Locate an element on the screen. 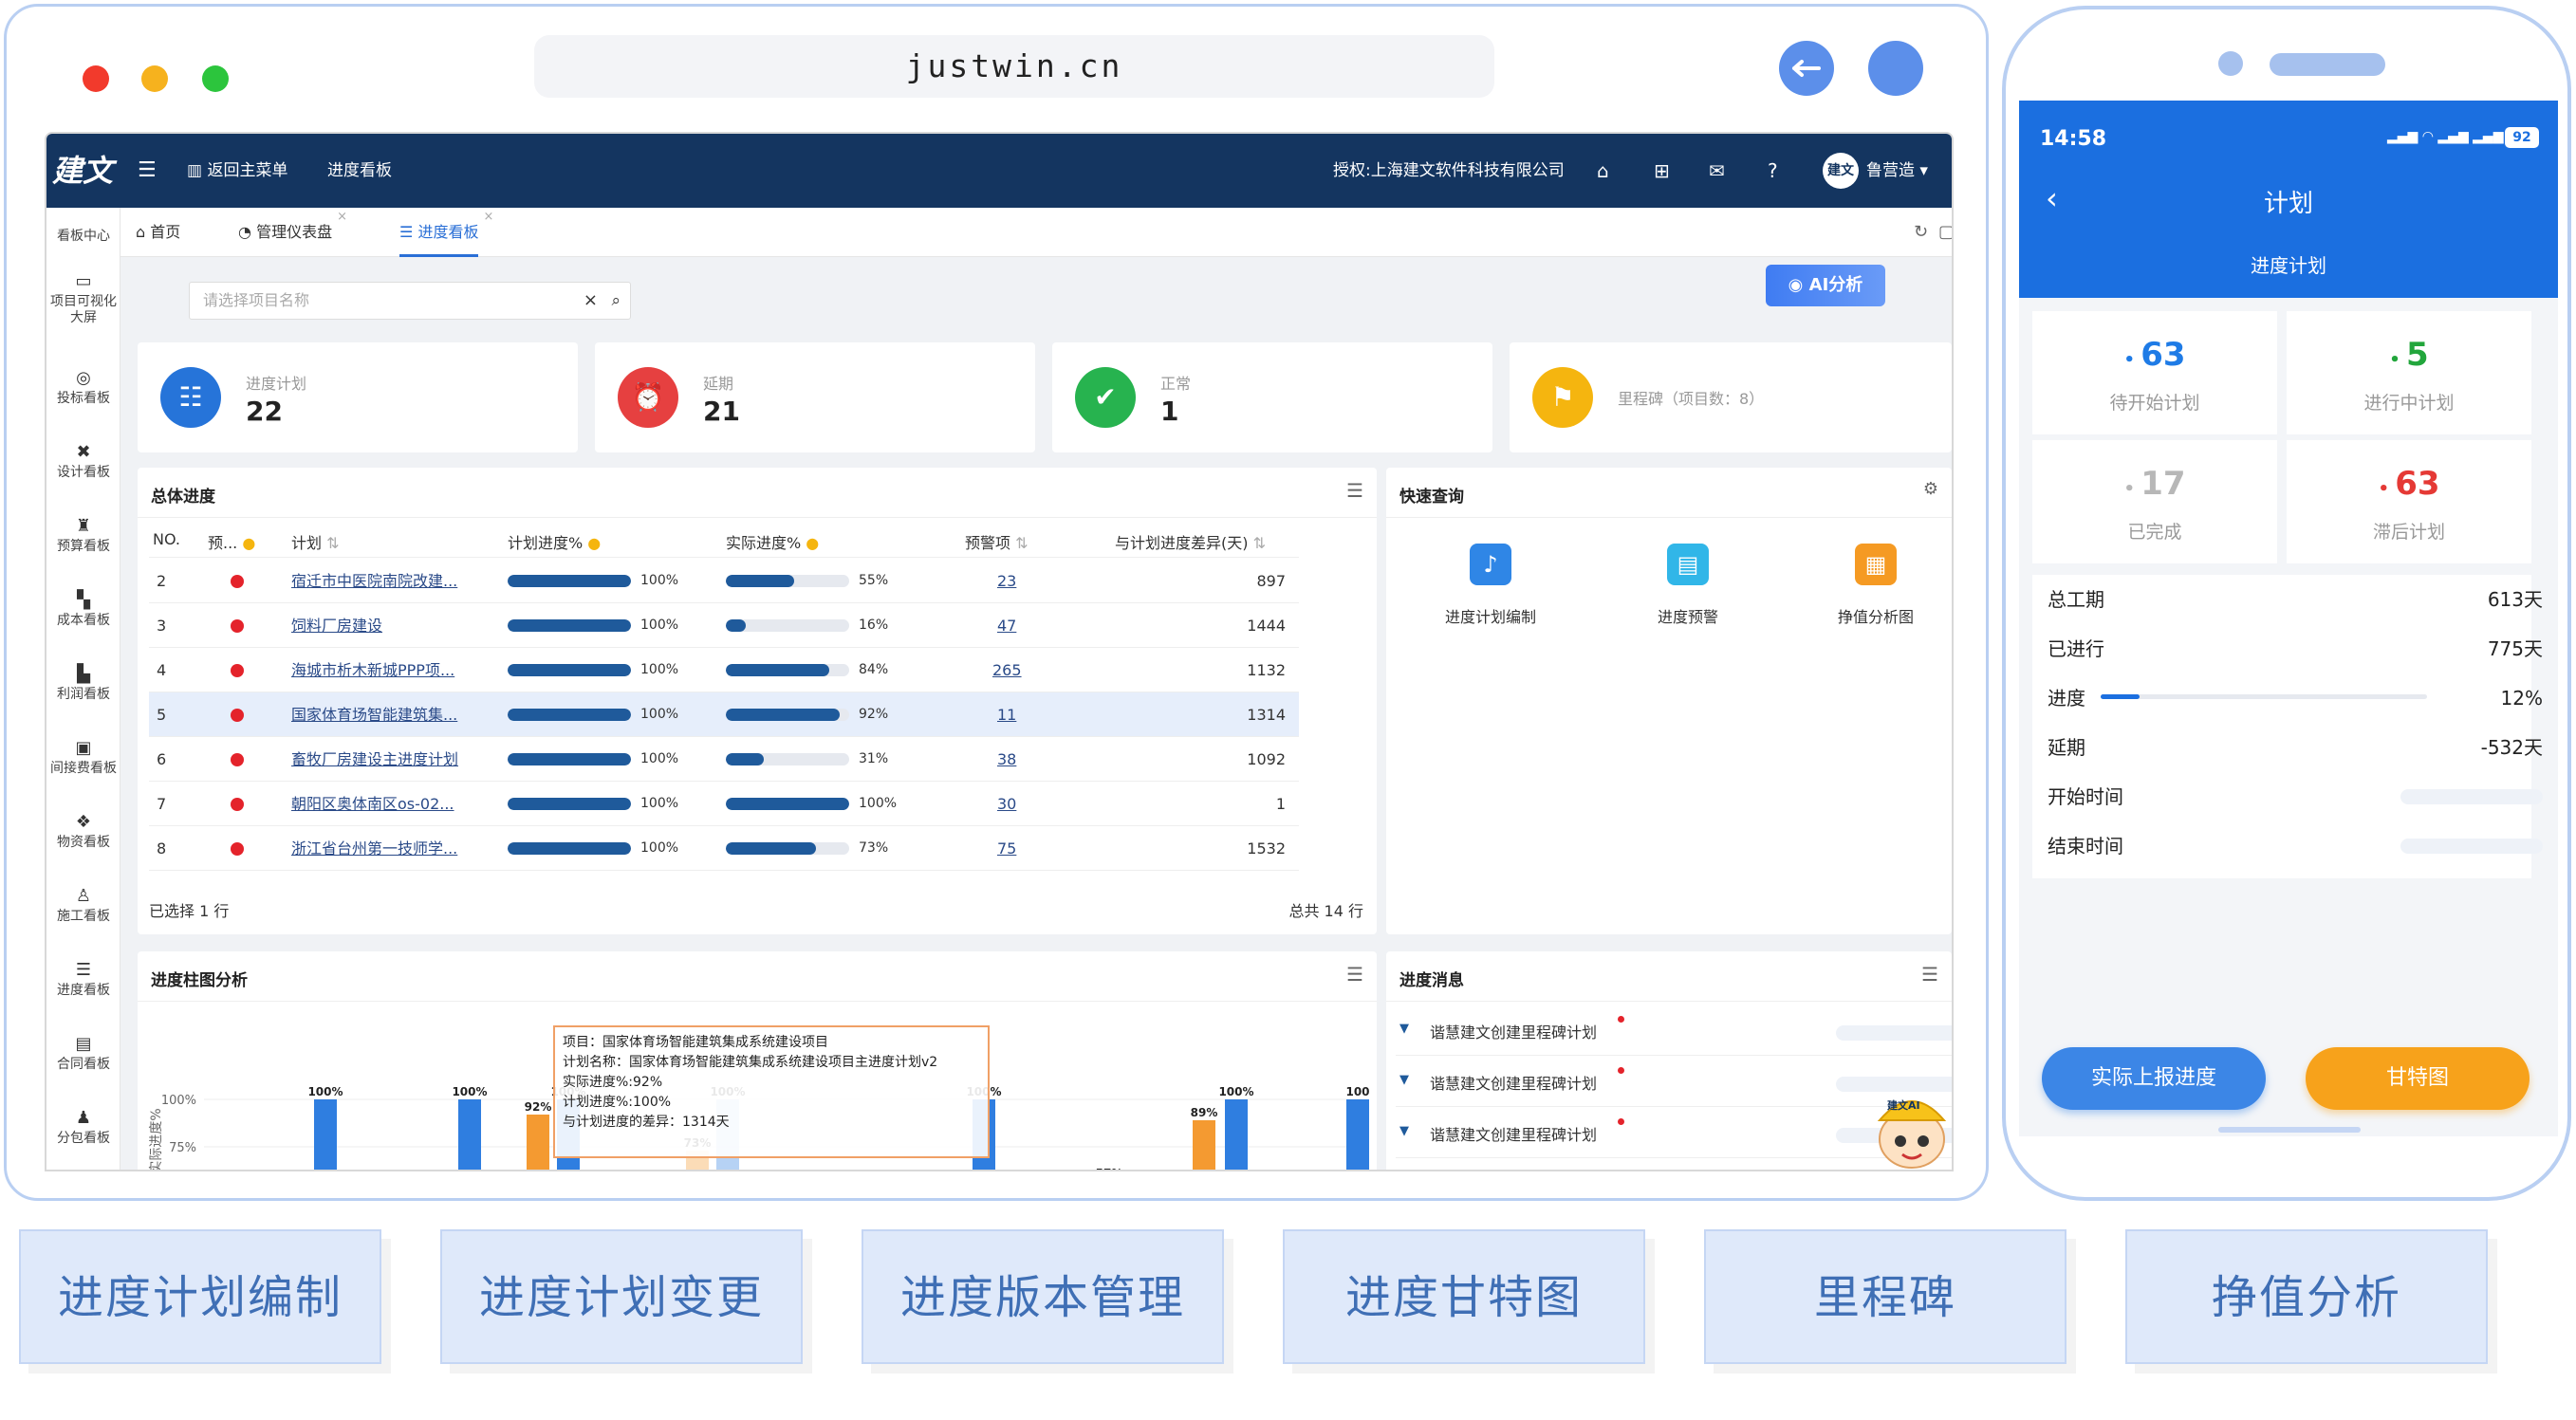 The width and height of the screenshot is (2576, 1420). profile-circle-icon is located at coordinates (1895, 68).